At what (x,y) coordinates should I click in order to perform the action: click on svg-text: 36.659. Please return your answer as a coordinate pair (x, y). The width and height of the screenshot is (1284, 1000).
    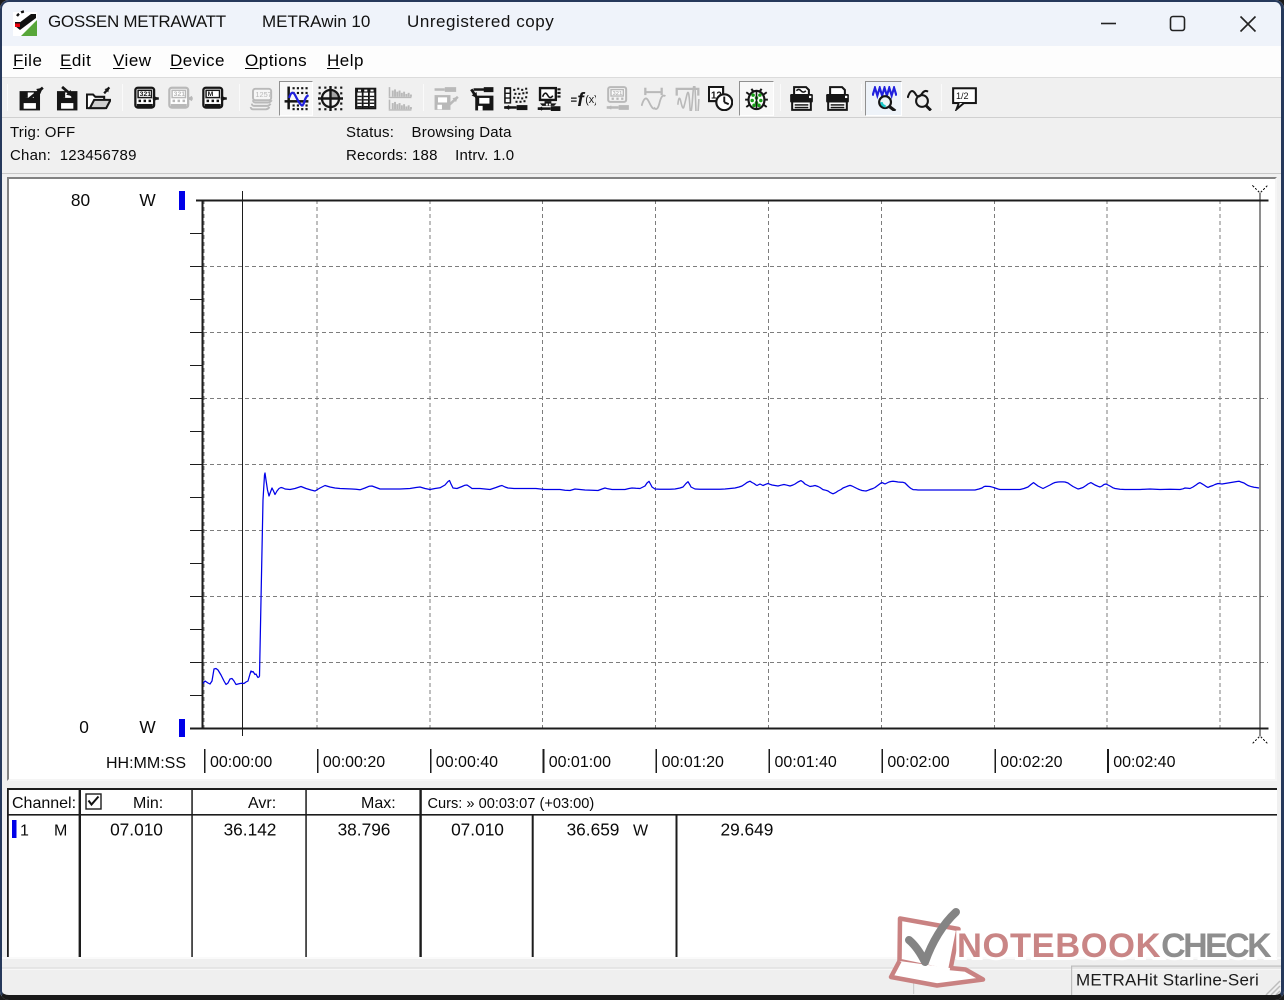
    Looking at the image, I should click on (593, 830).